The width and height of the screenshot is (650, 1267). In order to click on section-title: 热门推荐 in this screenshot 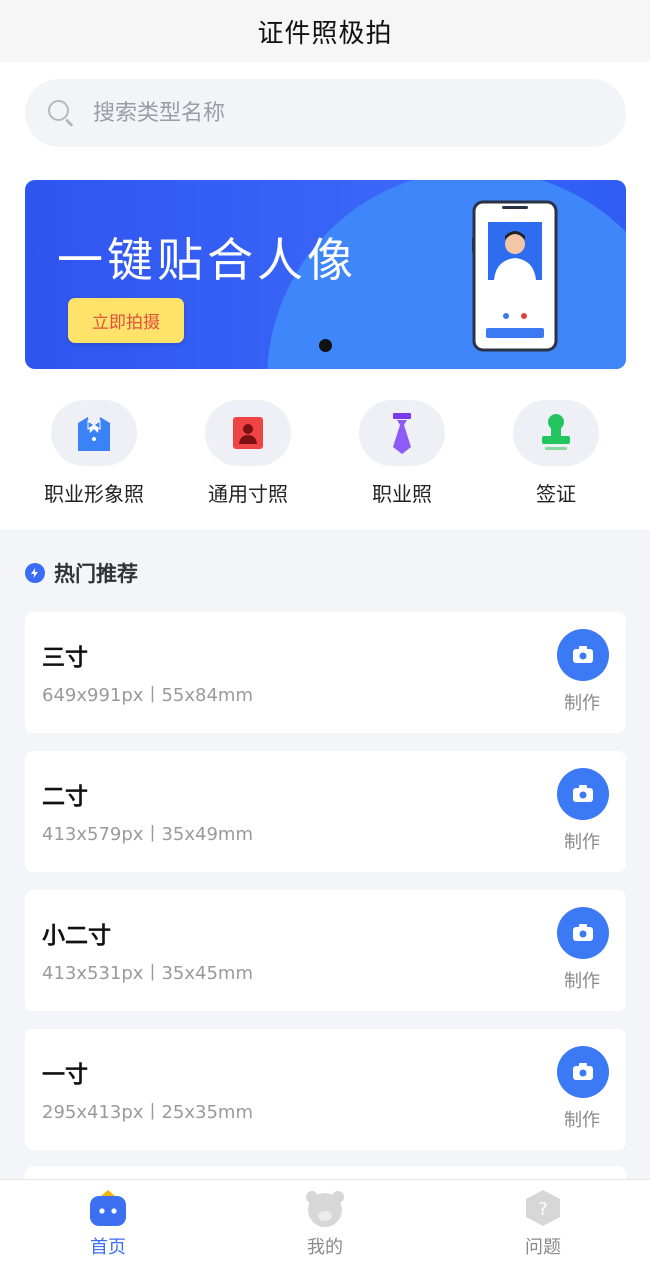, I will do `click(96, 574)`.